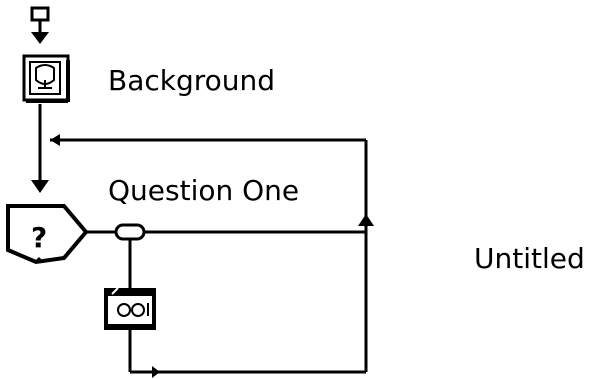 This screenshot has width=598, height=379. I want to click on display-icon, so click(46, 78).